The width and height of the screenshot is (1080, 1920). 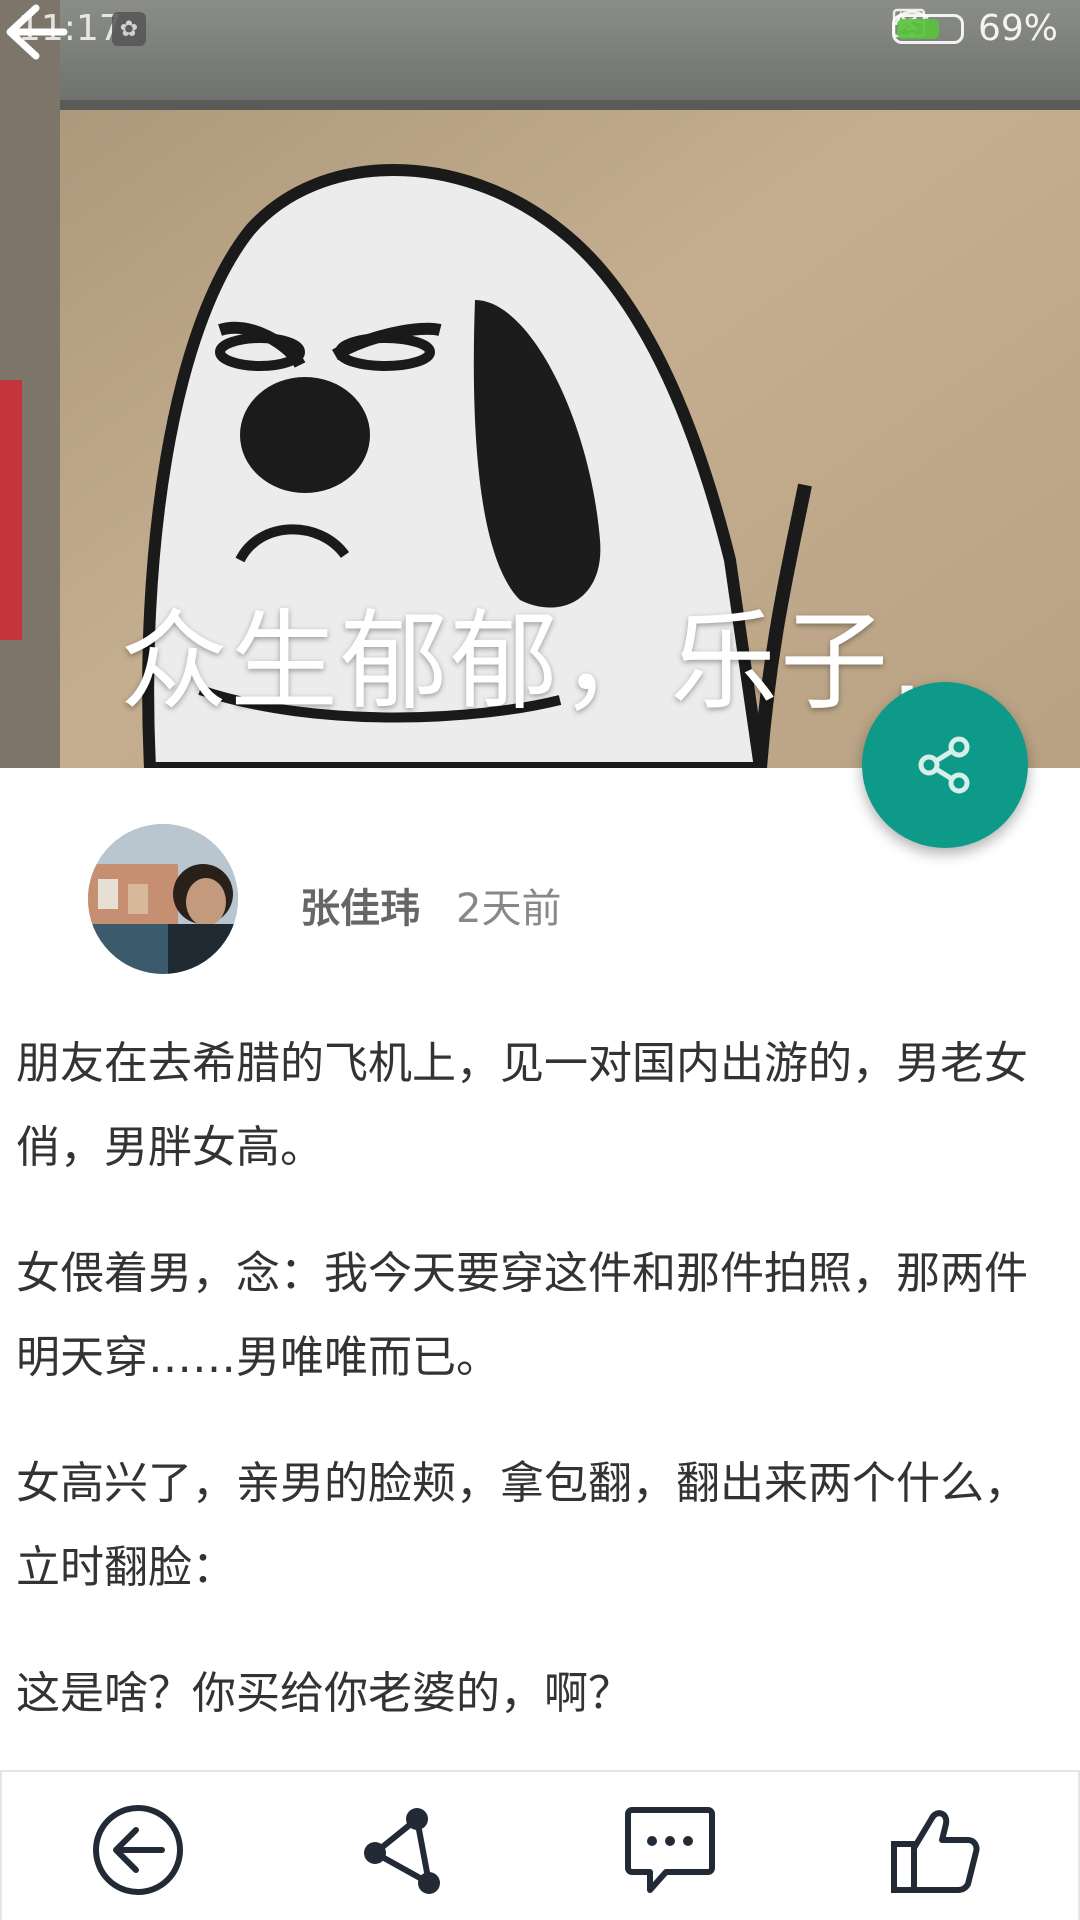 I want to click on share-fab, so click(x=945, y=765).